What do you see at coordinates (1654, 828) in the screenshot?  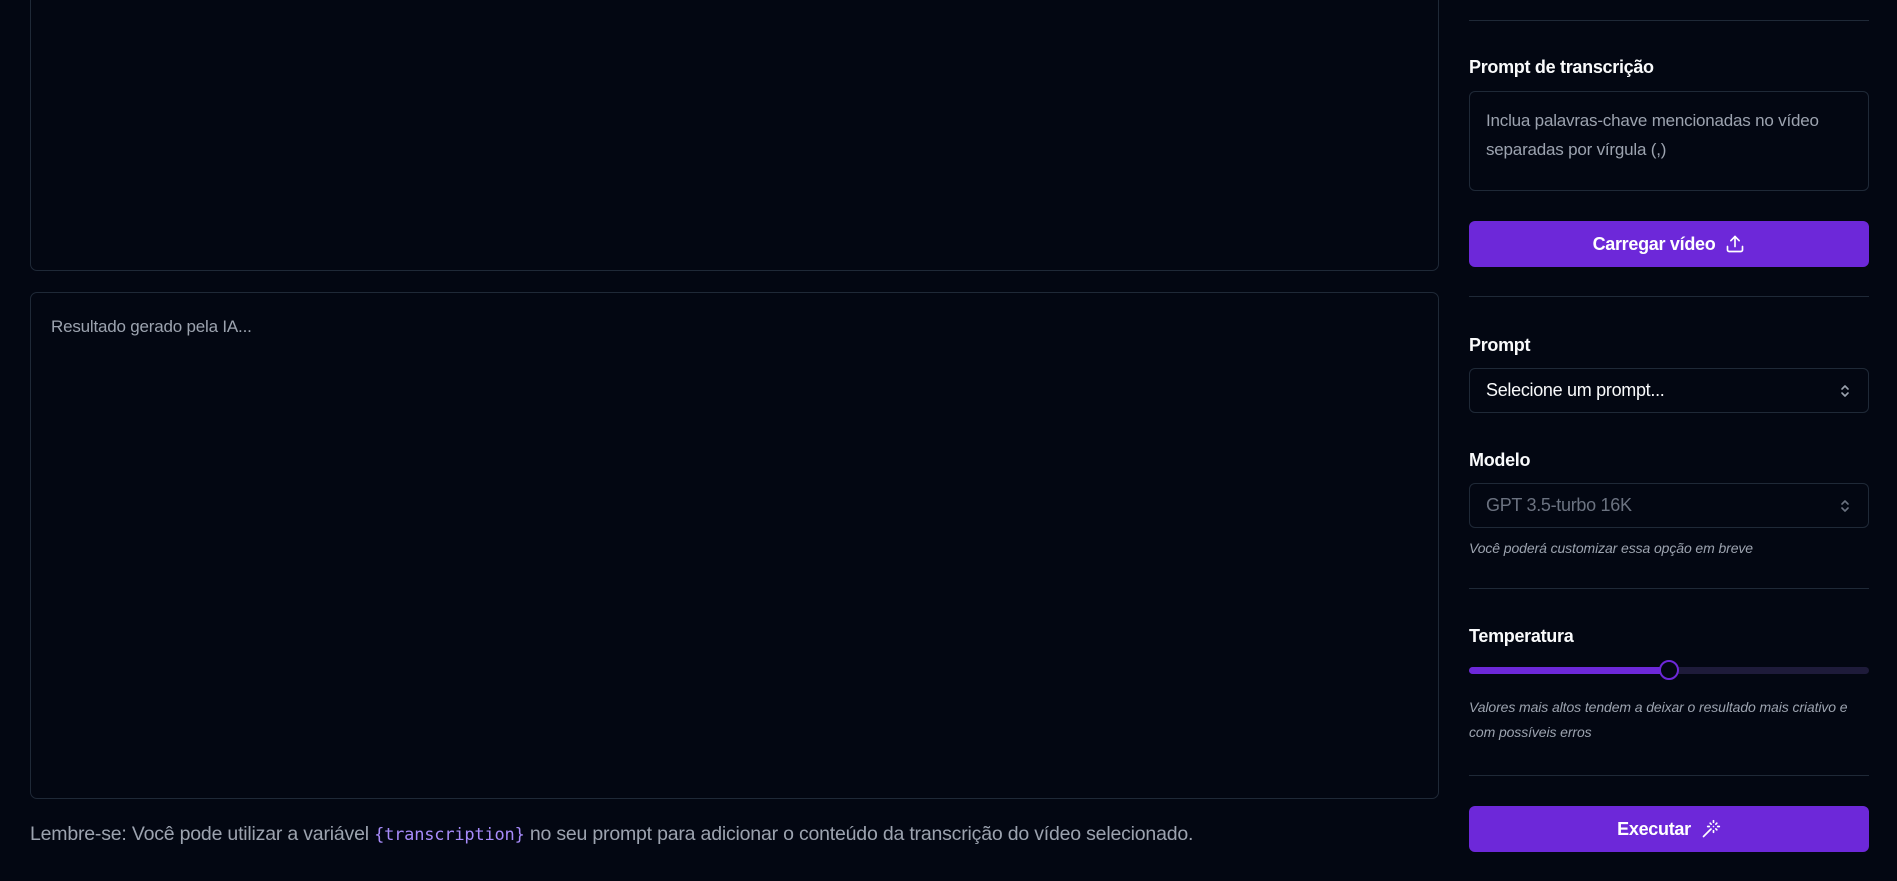 I see `execute-label: Executar` at bounding box center [1654, 828].